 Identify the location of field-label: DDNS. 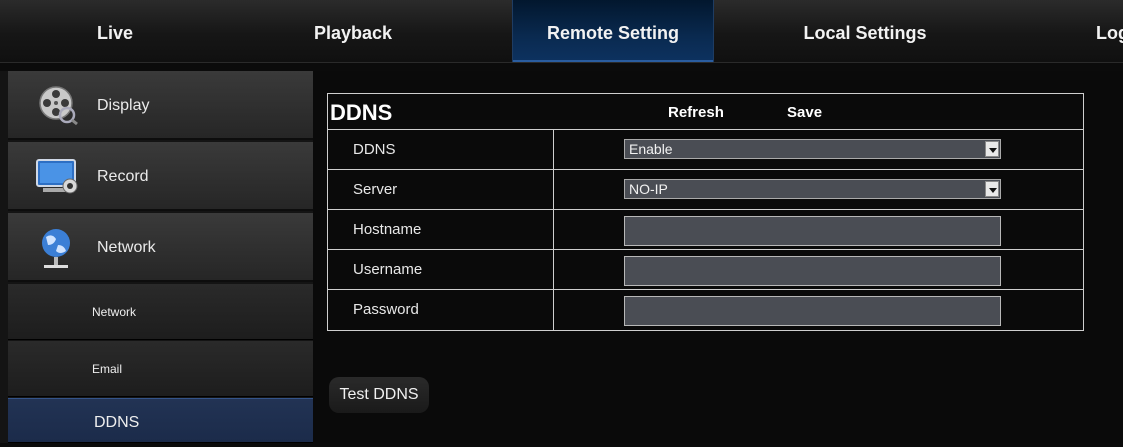
(441, 149).